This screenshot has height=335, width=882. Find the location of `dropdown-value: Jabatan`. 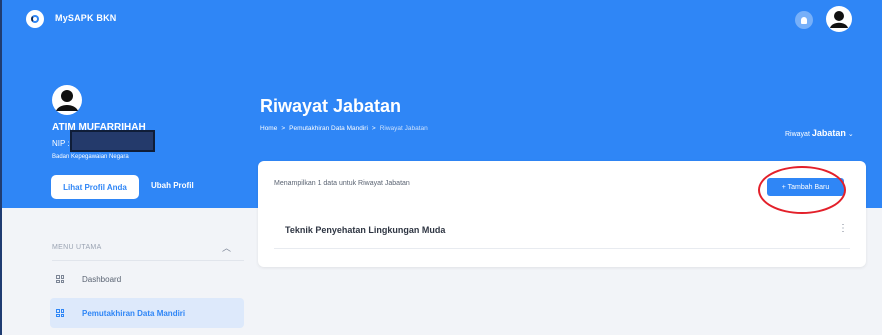

dropdown-value: Jabatan is located at coordinates (828, 133).